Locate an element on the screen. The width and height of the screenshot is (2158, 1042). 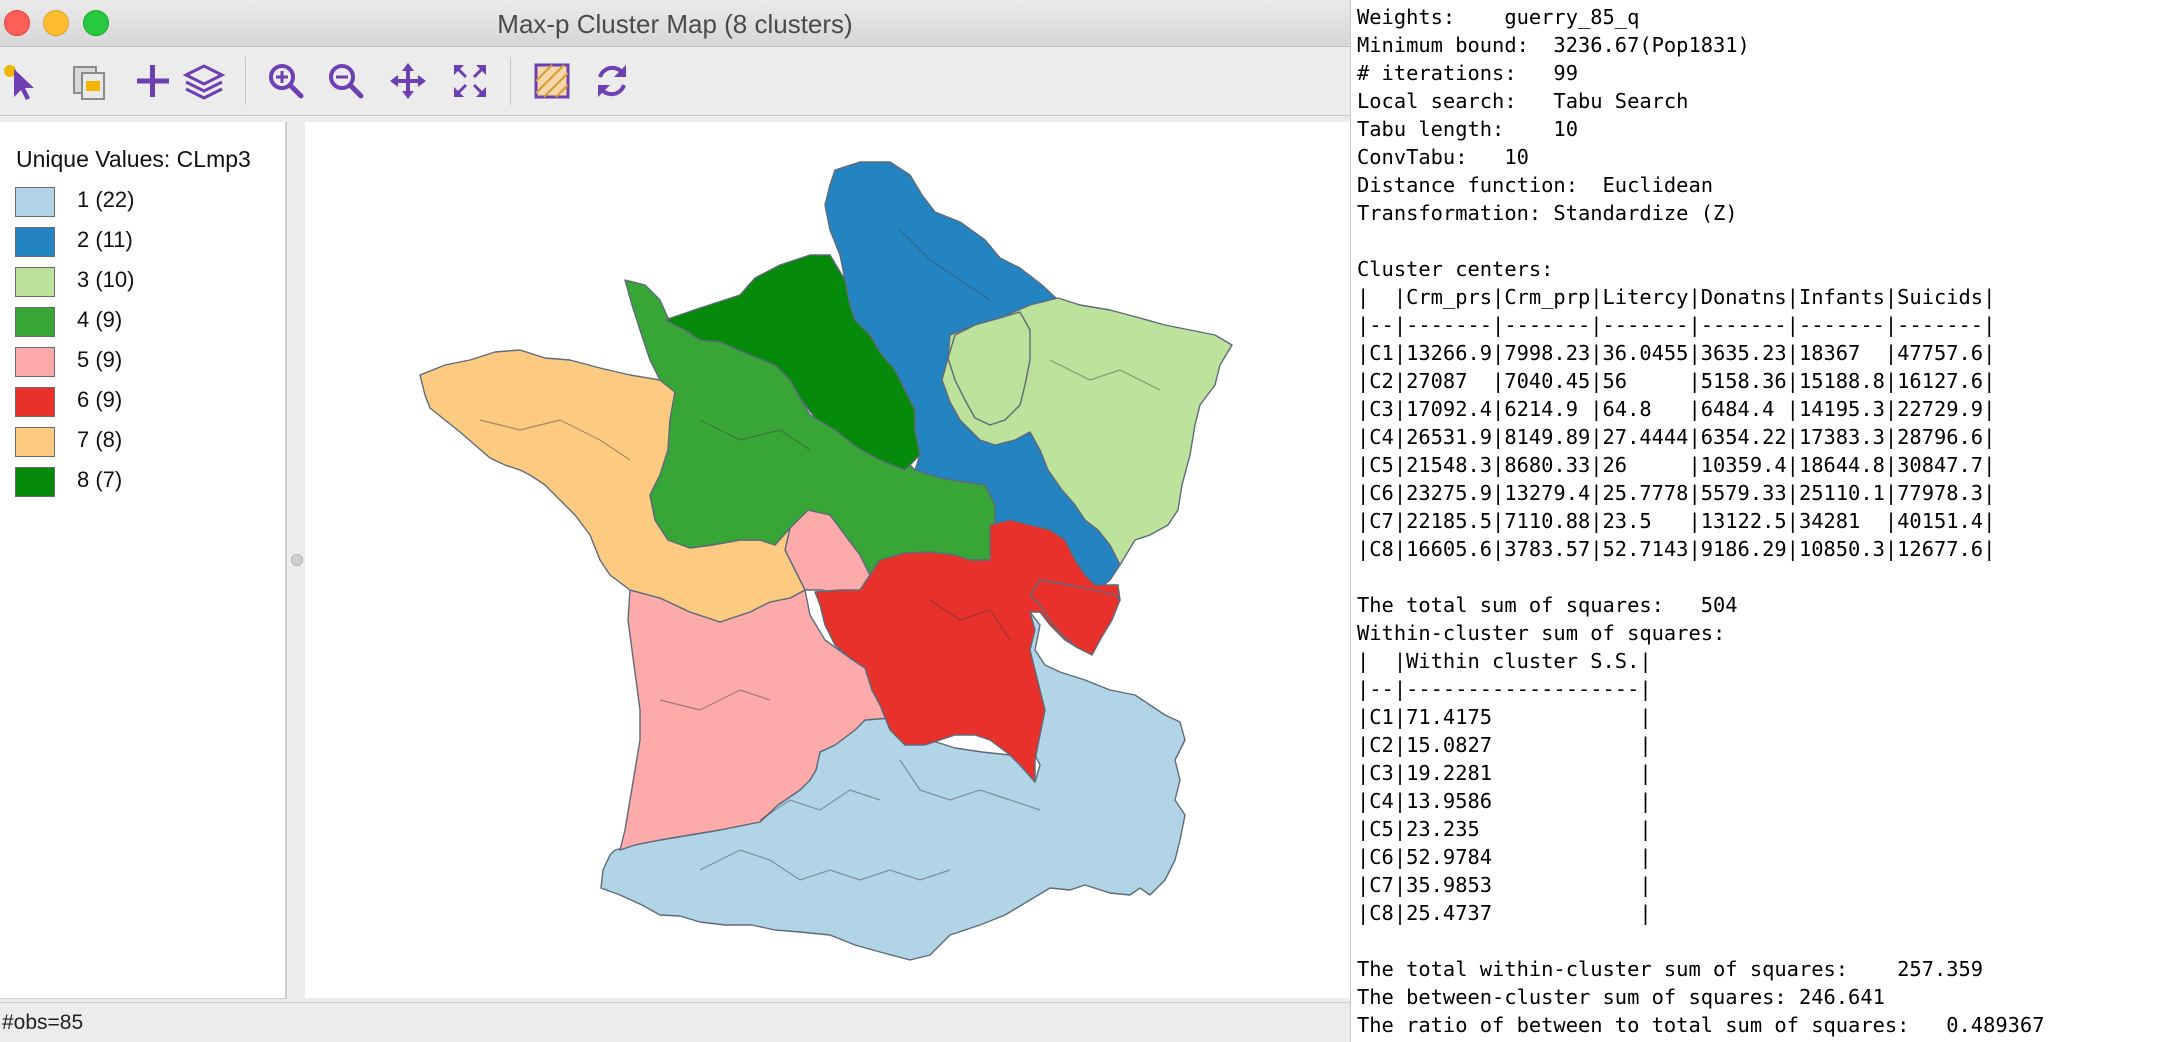
report-line: Within-cluster sum of squares: is located at coordinates (1541, 633).